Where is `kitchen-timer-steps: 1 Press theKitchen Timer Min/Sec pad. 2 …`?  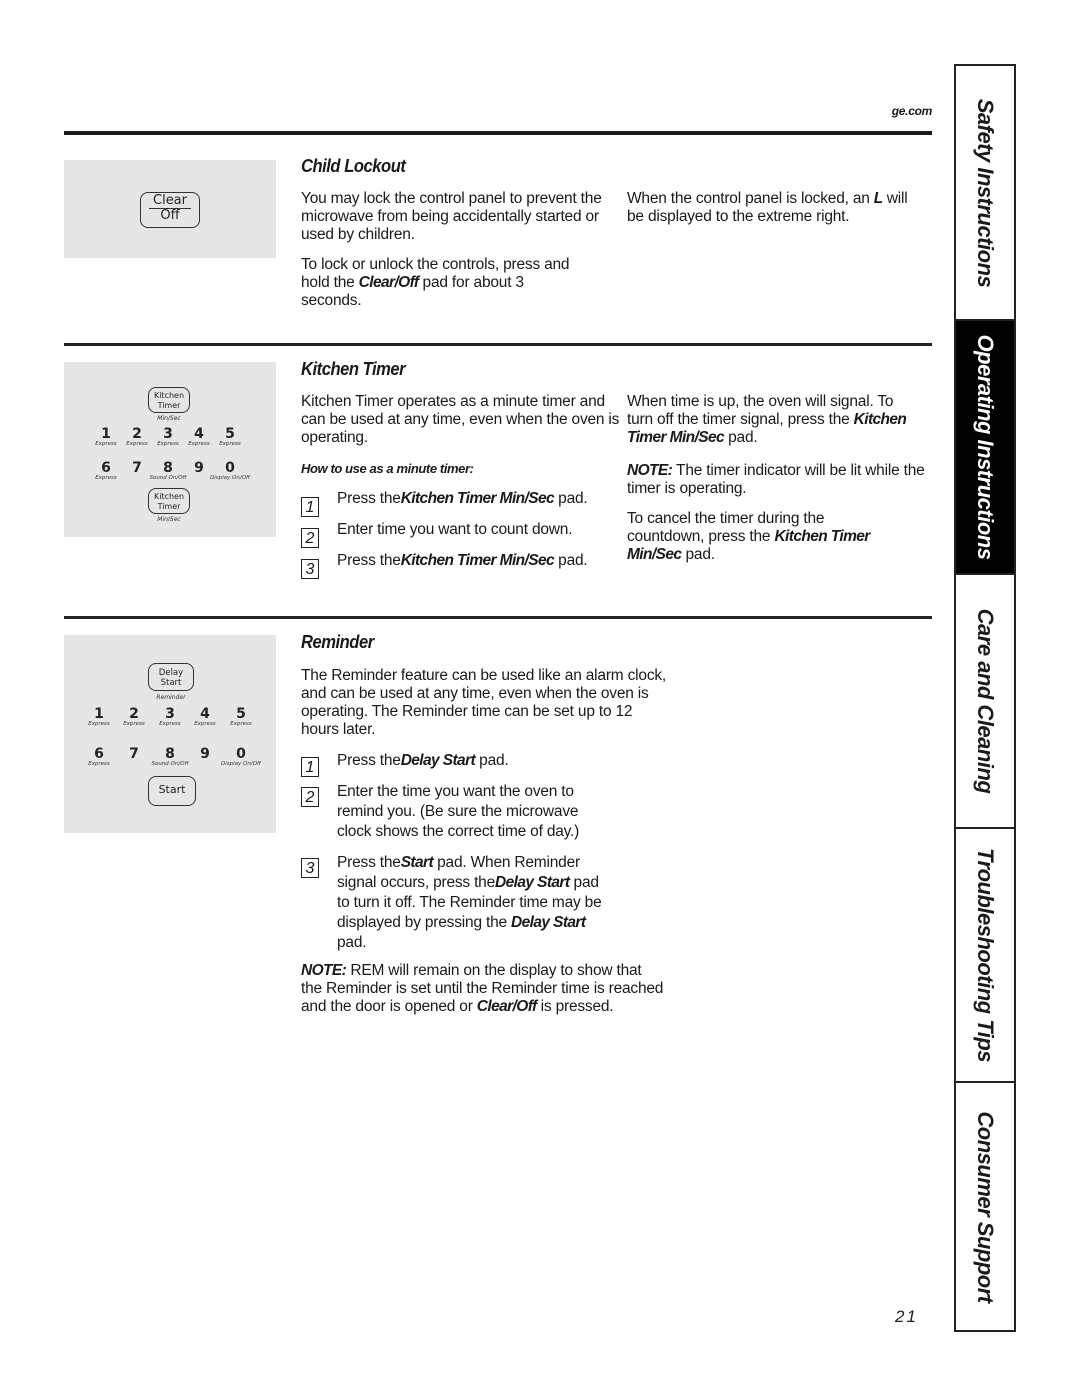 kitchen-timer-steps: 1 Press theKitchen Timer Min/Sec pad. 2 … is located at coordinates (456, 536).